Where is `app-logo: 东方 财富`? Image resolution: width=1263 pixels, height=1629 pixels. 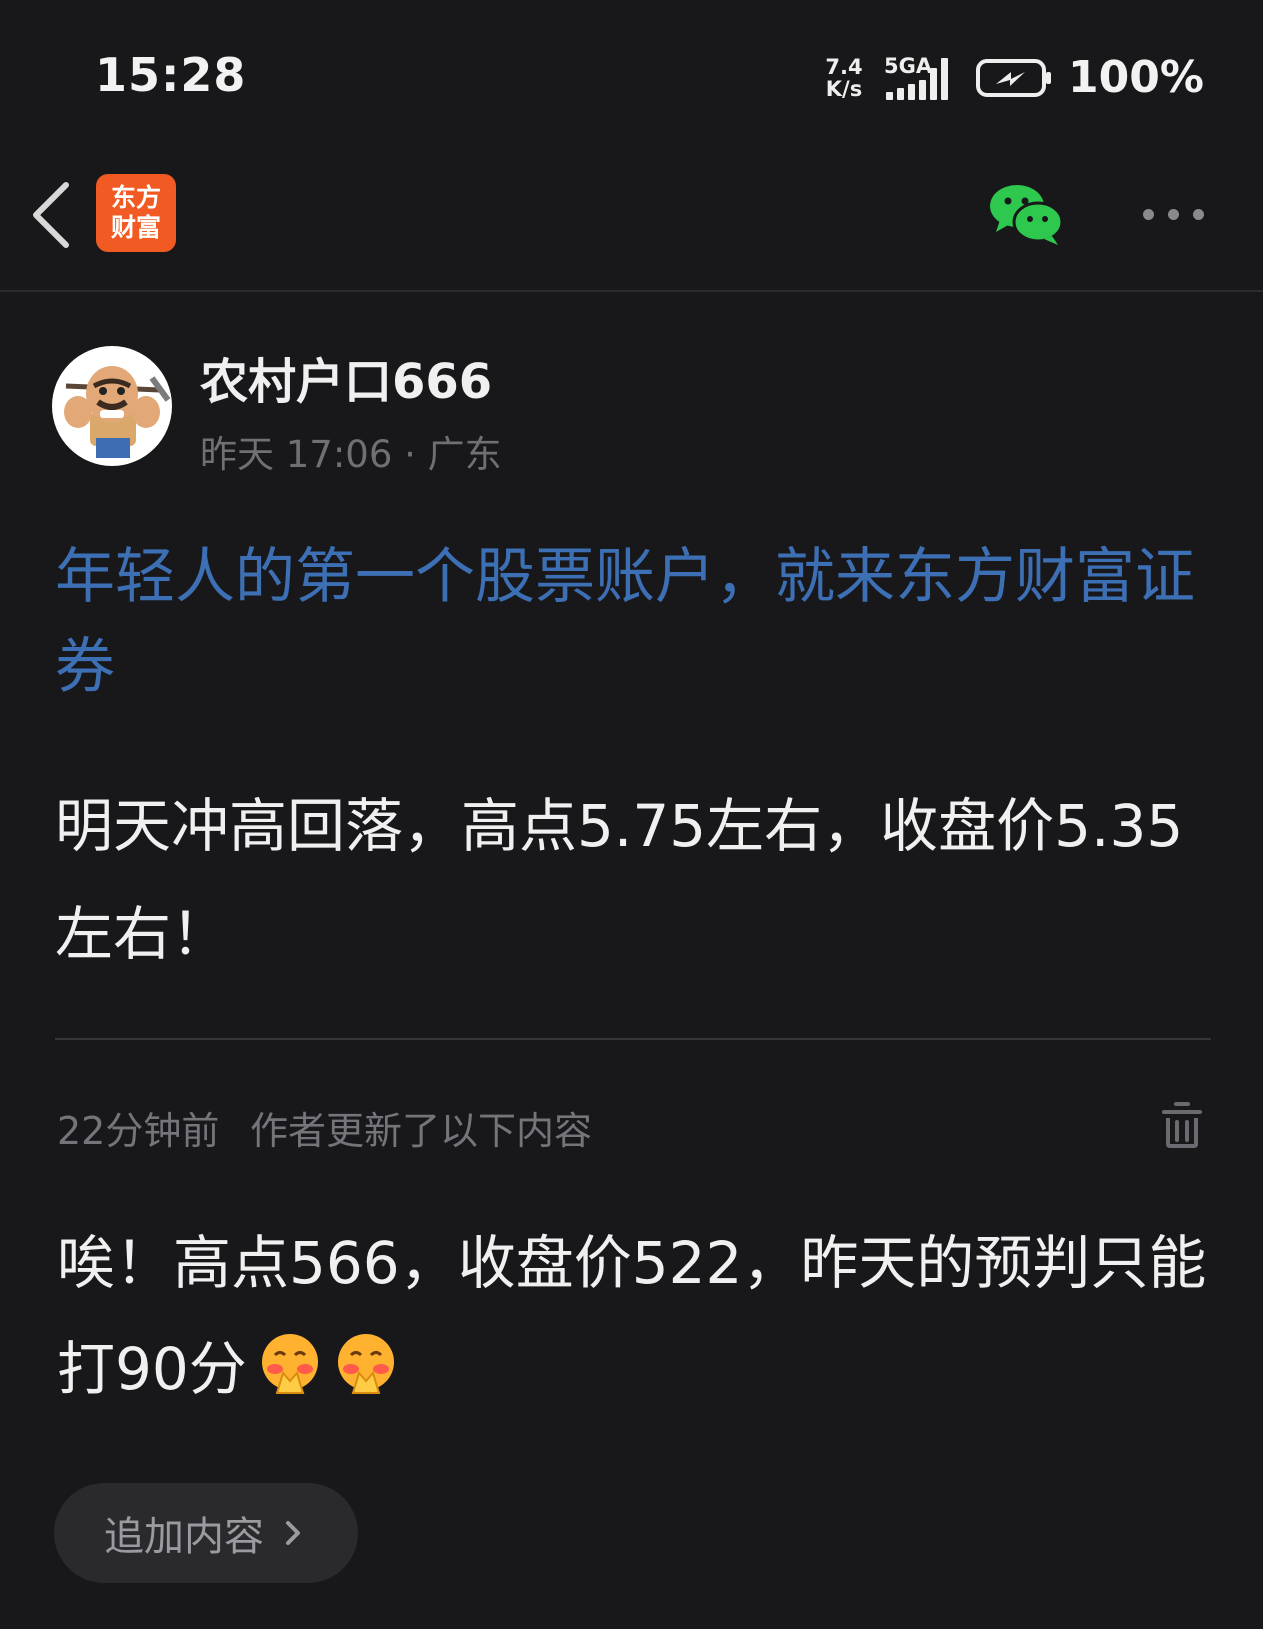 app-logo: 东方 财富 is located at coordinates (136, 213).